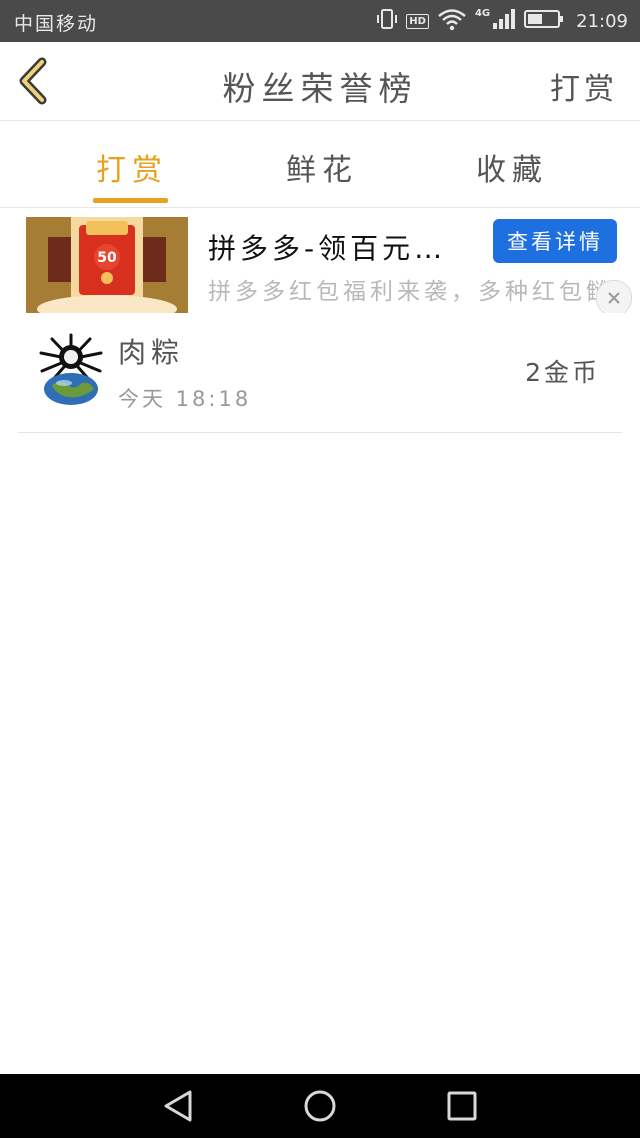  I want to click on user-name: 肉粽, so click(151, 352).